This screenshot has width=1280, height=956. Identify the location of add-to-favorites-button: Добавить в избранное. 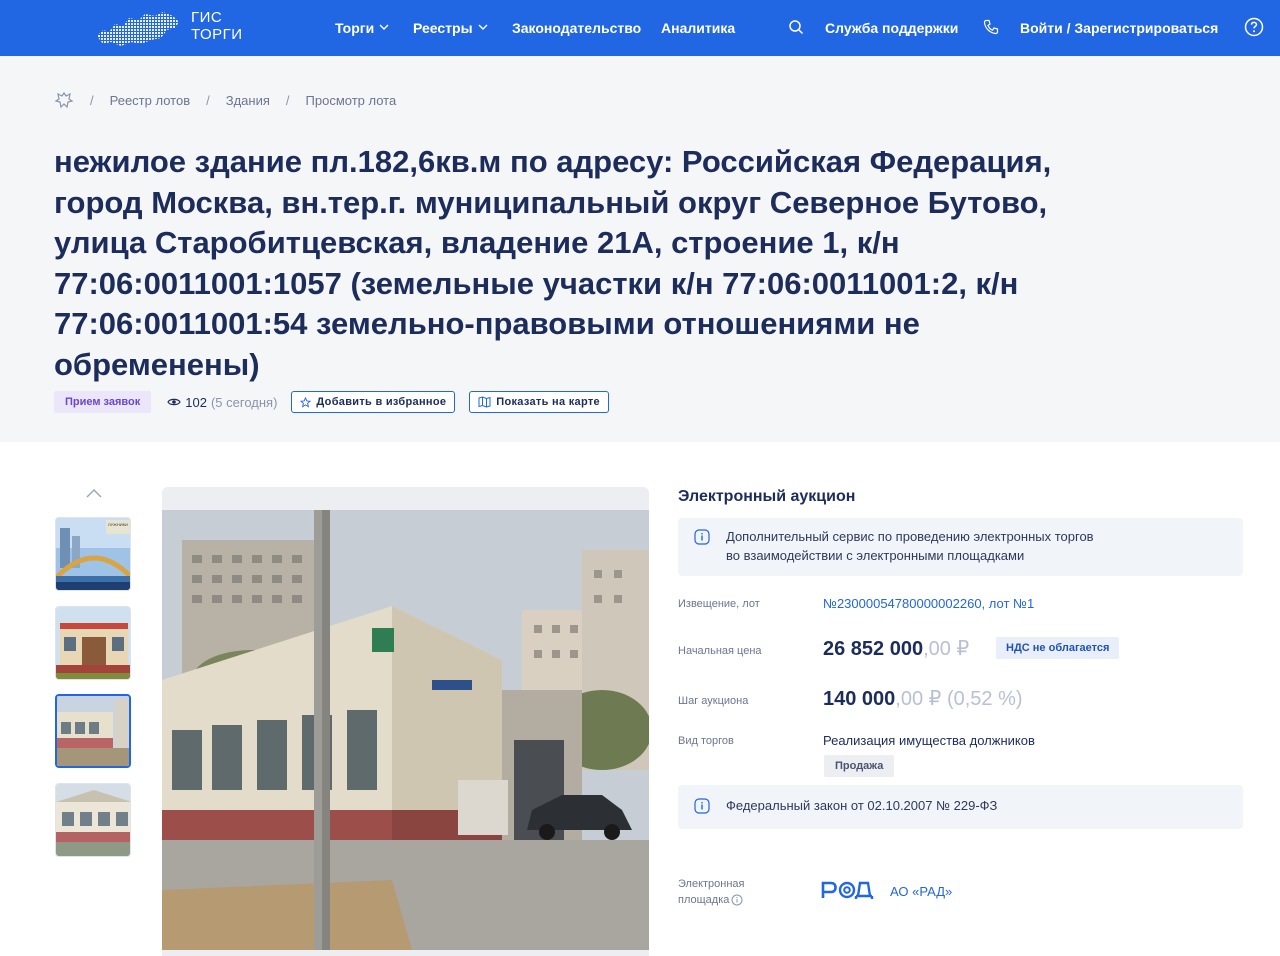
(373, 402).